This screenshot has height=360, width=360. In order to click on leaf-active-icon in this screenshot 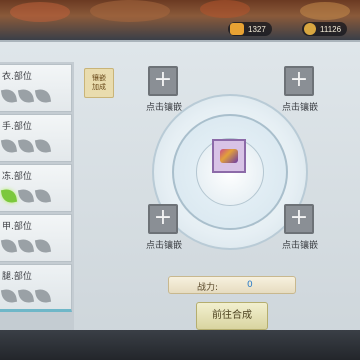, I will do `click(9, 196)`.